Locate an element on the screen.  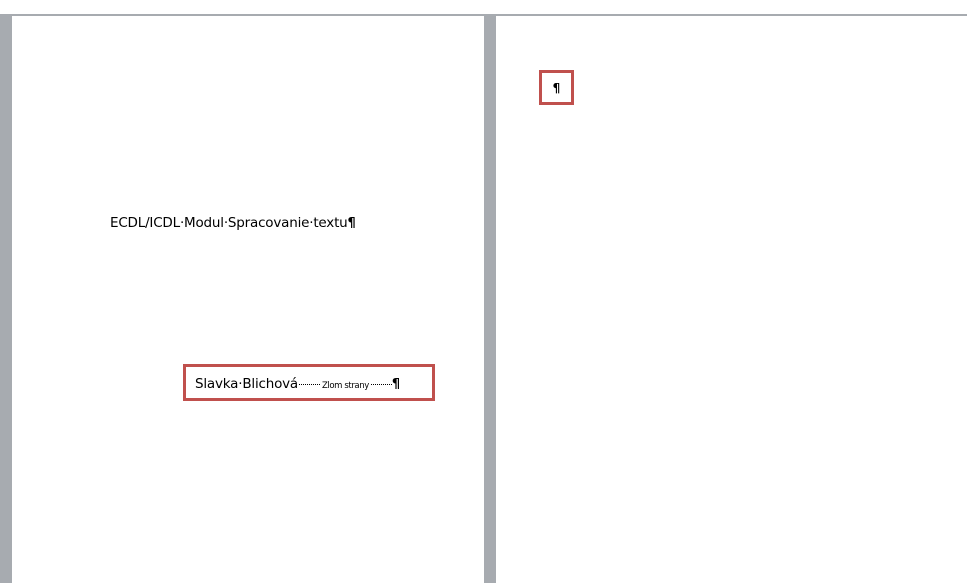
document-title-paragraph: ECDL/ICDL·Modul·Spracovanie·textu¶ is located at coordinates (233, 223).